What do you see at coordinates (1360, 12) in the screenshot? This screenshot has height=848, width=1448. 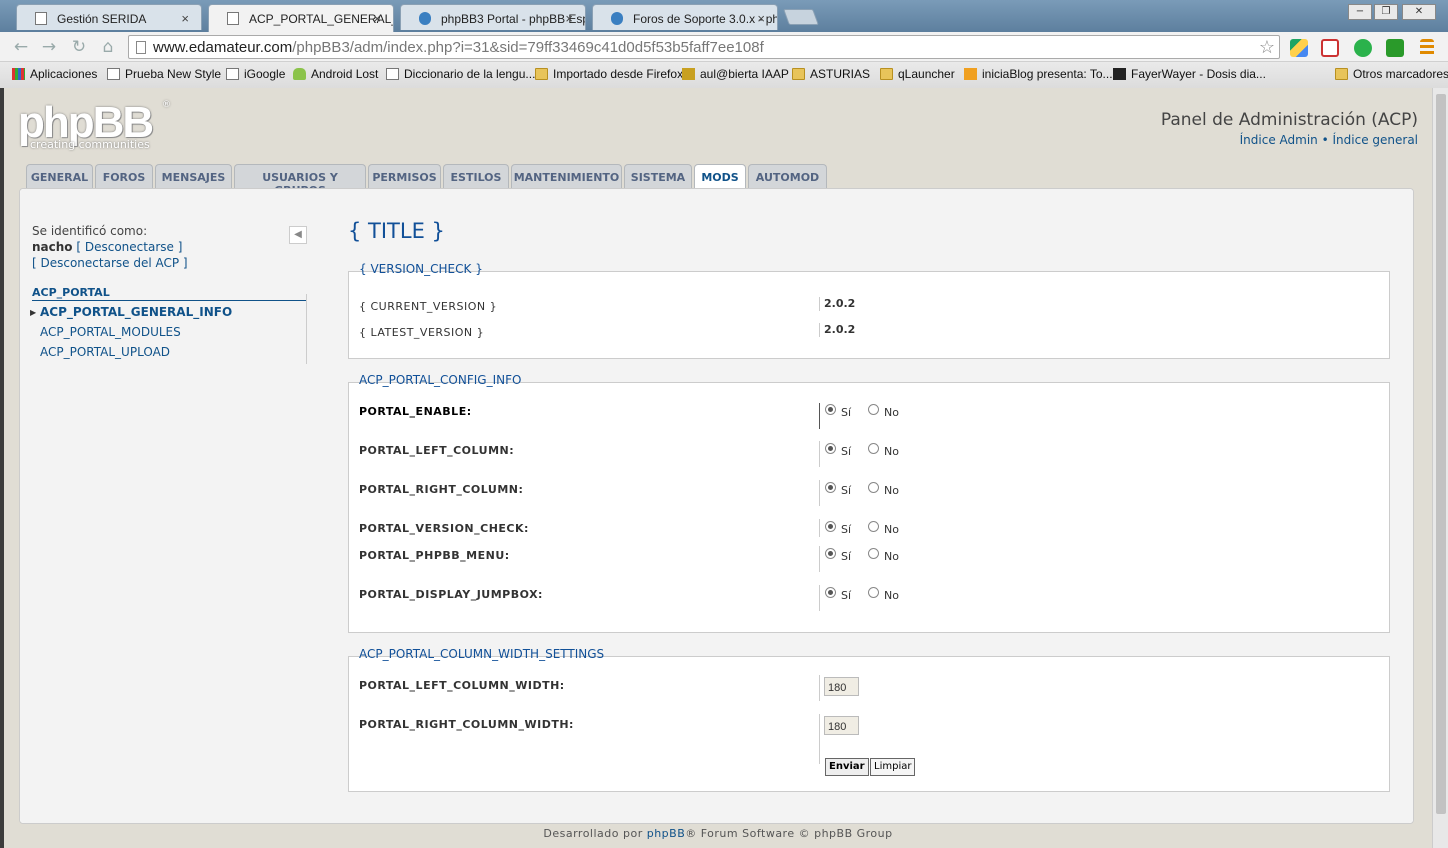 I see `minimize-button: −` at bounding box center [1360, 12].